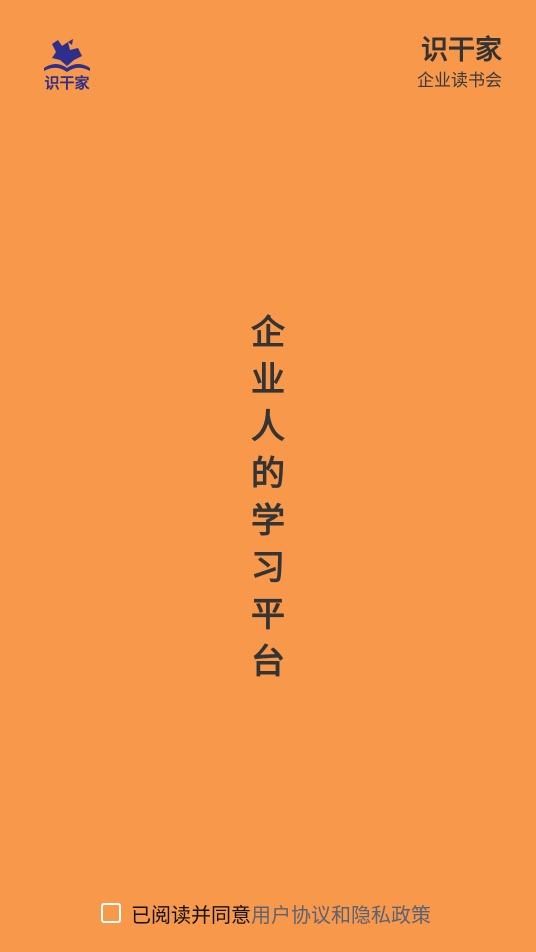 Image resolution: width=536 pixels, height=952 pixels. Describe the element at coordinates (67, 83) in the screenshot. I see `logo-text: 识干家` at that location.